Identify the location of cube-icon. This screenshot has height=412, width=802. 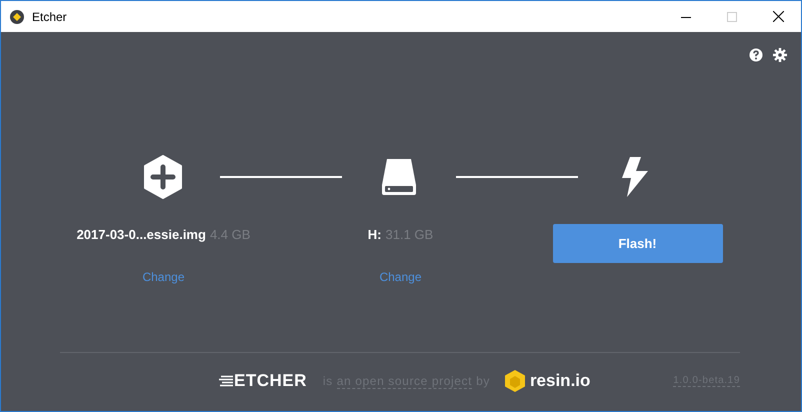
(515, 381).